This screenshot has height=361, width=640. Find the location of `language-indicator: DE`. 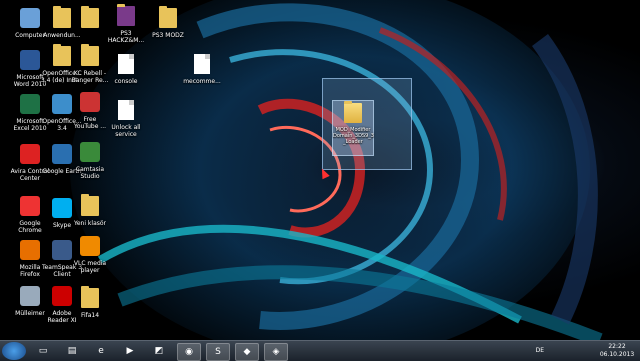

language-indicator: DE is located at coordinates (540, 350).